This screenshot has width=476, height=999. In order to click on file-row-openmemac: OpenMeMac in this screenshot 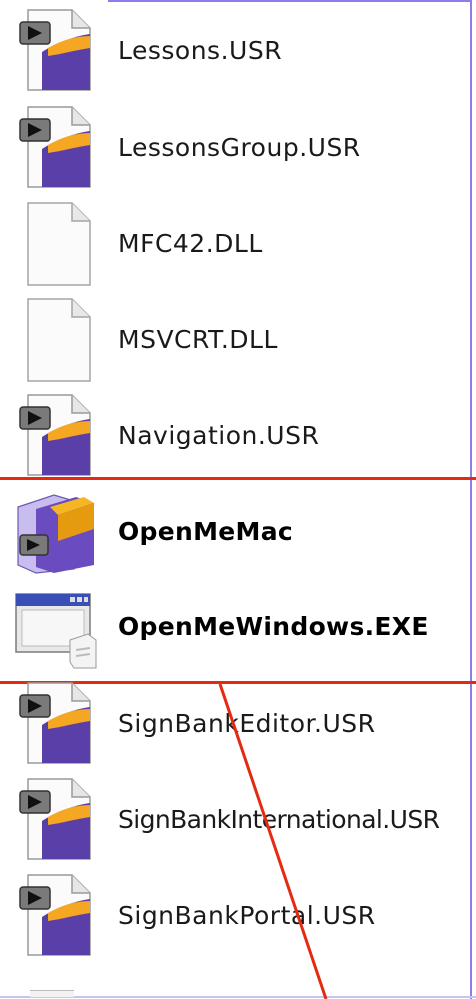, I will do `click(234, 531)`.